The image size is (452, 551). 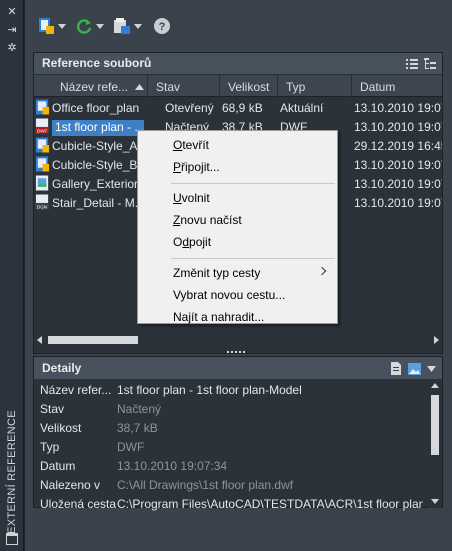 I want to click on preview-image-icon, so click(x=414, y=368).